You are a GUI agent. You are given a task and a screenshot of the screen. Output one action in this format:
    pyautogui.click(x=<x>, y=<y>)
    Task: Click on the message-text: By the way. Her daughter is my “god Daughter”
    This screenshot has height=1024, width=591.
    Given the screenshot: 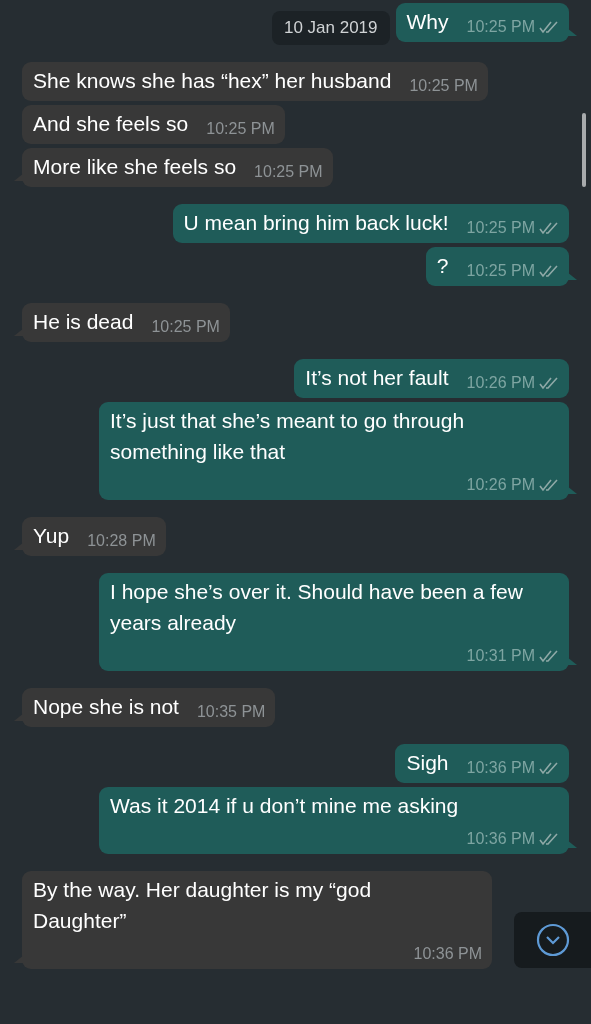 What is the action you would take?
    pyautogui.click(x=203, y=905)
    